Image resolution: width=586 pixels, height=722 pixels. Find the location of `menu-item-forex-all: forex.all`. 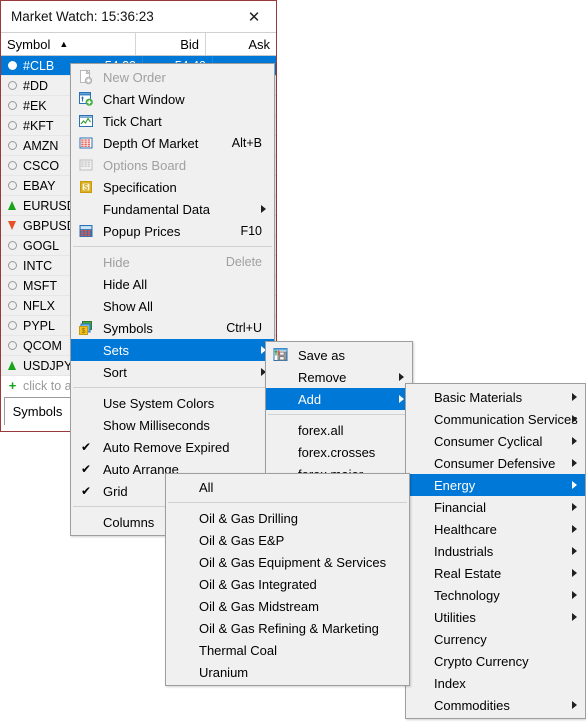

menu-item-forex-all: forex.all is located at coordinates (339, 430).